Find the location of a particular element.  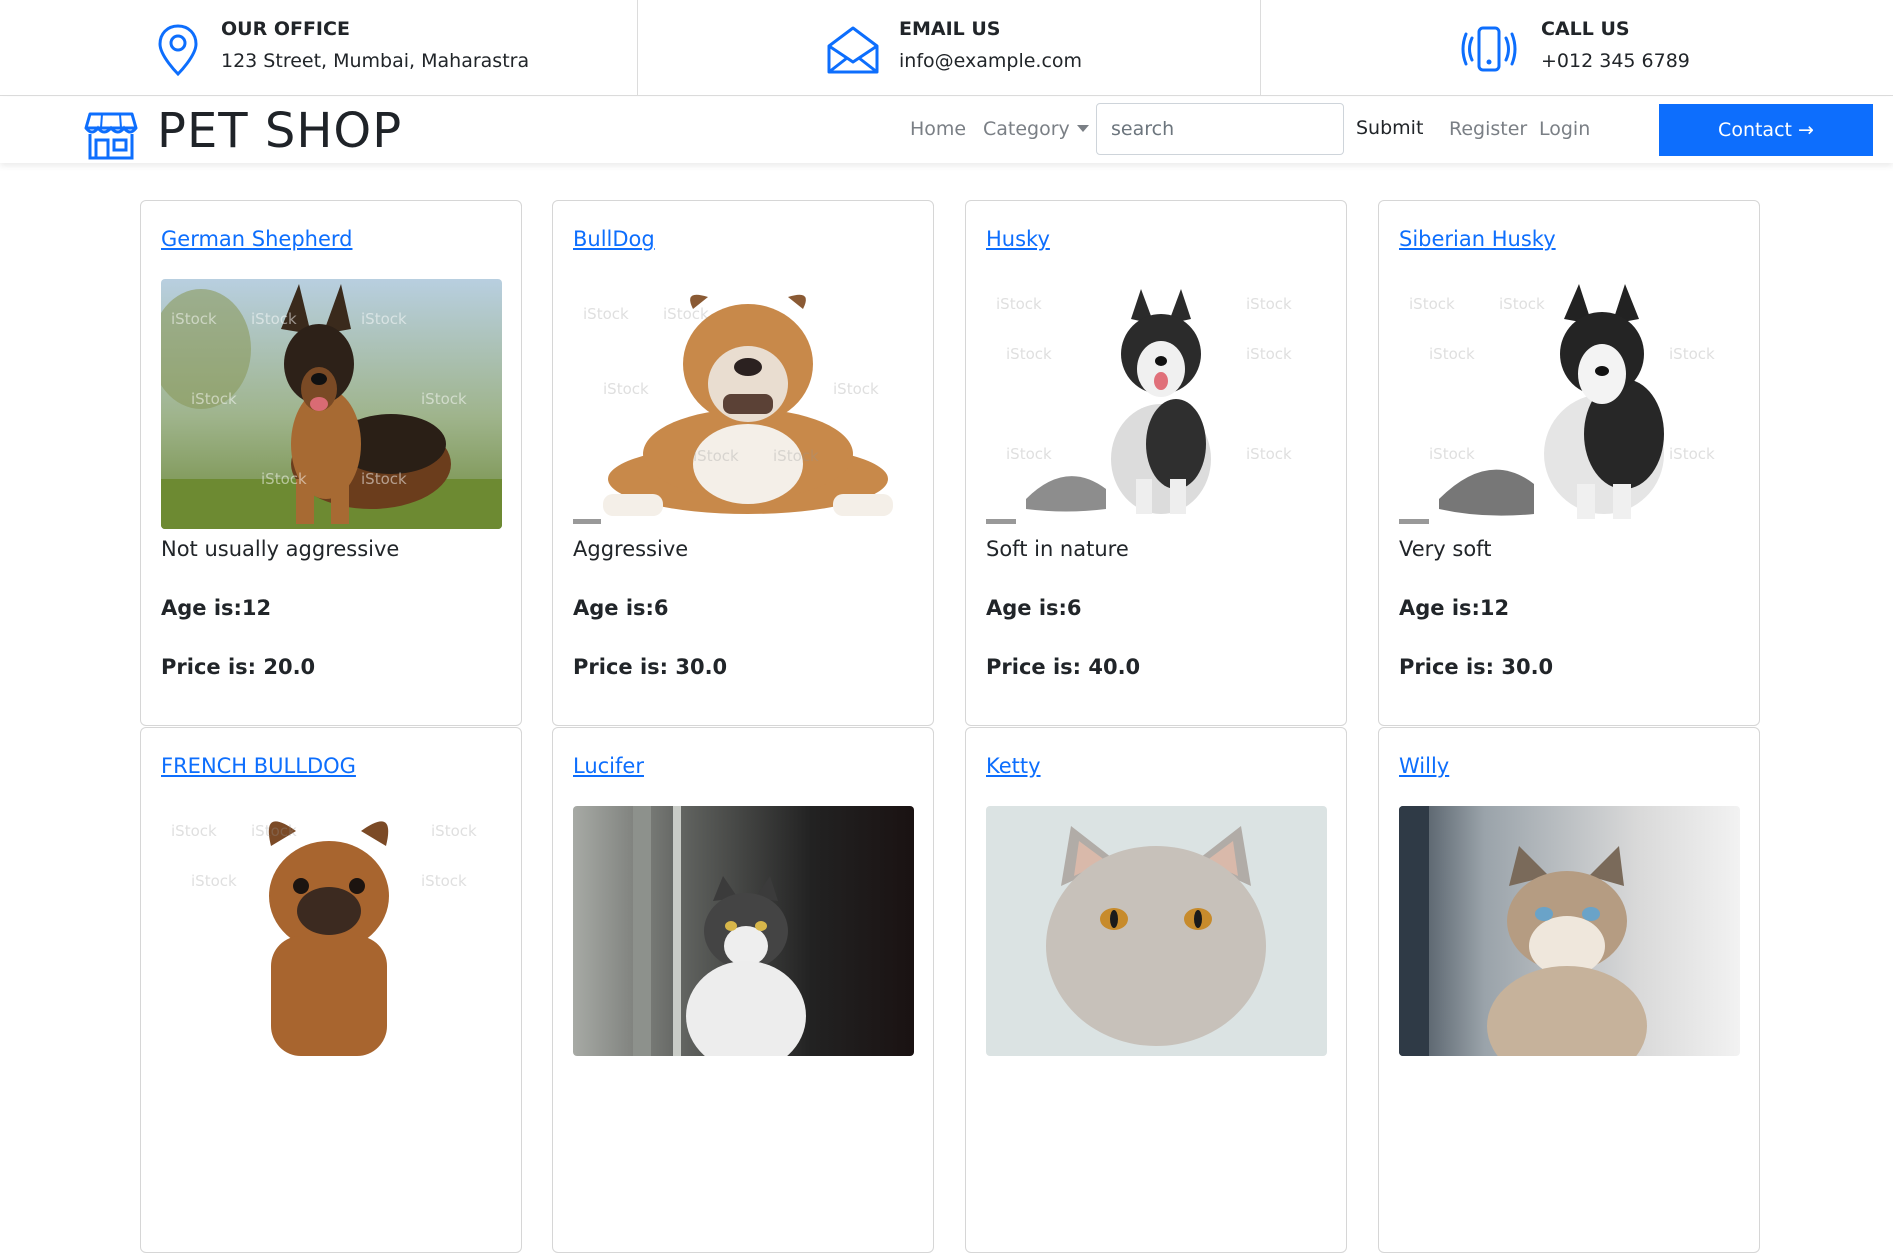

pet-image-french-bulldog: iStock iStock iStock iStock iStock is located at coordinates (331, 931).